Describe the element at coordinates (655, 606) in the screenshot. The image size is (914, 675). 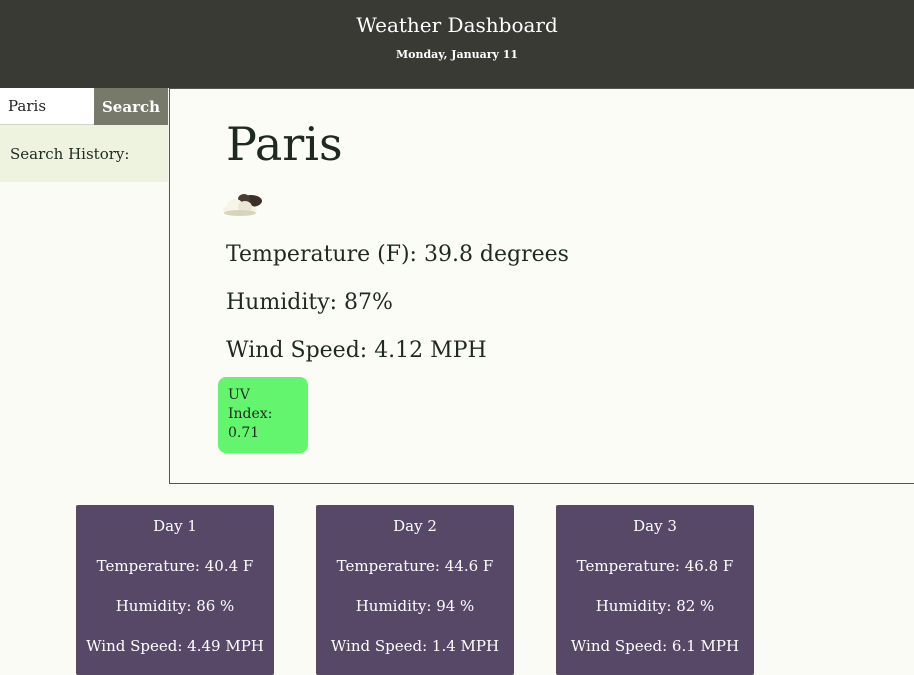
I see `forecast-humidity: Humidity: 82 %` at that location.